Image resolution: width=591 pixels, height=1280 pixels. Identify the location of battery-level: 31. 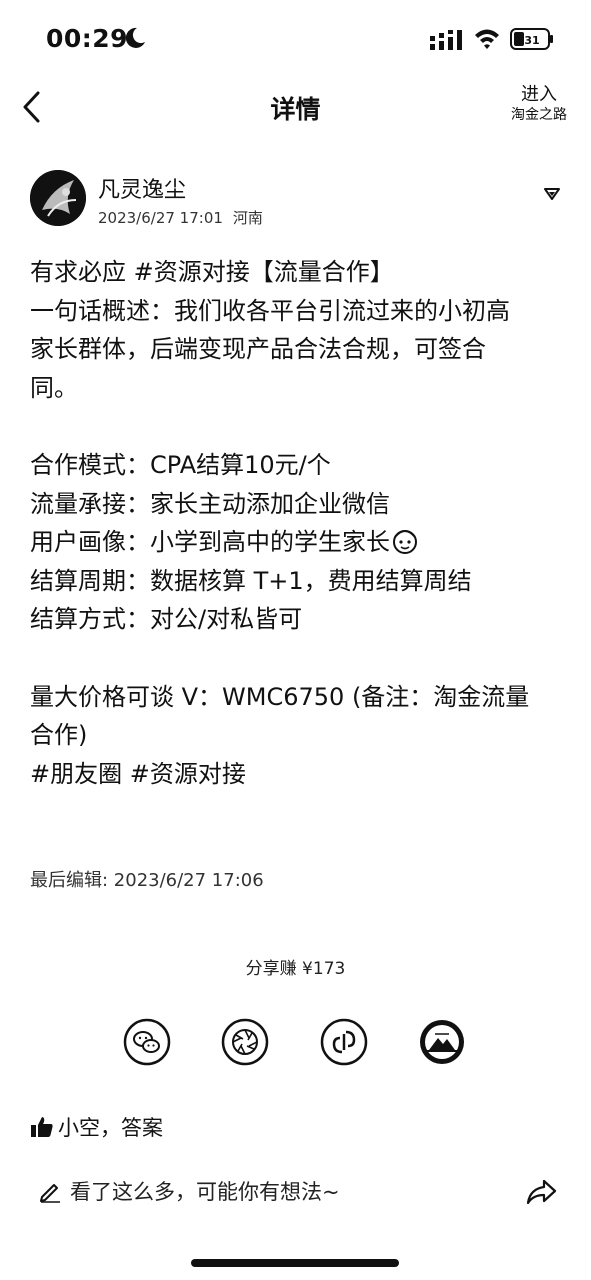
(531, 40).